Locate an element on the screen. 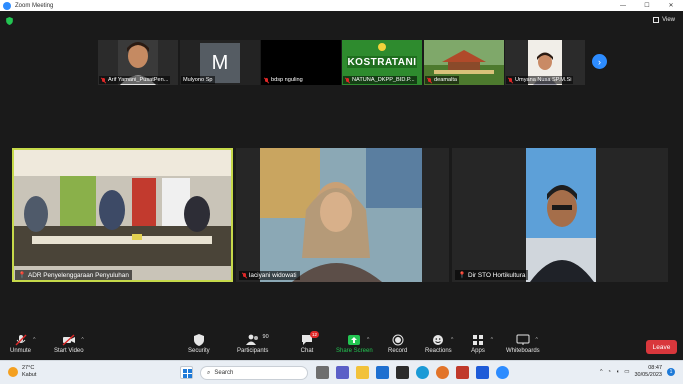 Image resolution: width=683 pixels, height=384 pixels. windows-logo-icon is located at coordinates (187, 373).